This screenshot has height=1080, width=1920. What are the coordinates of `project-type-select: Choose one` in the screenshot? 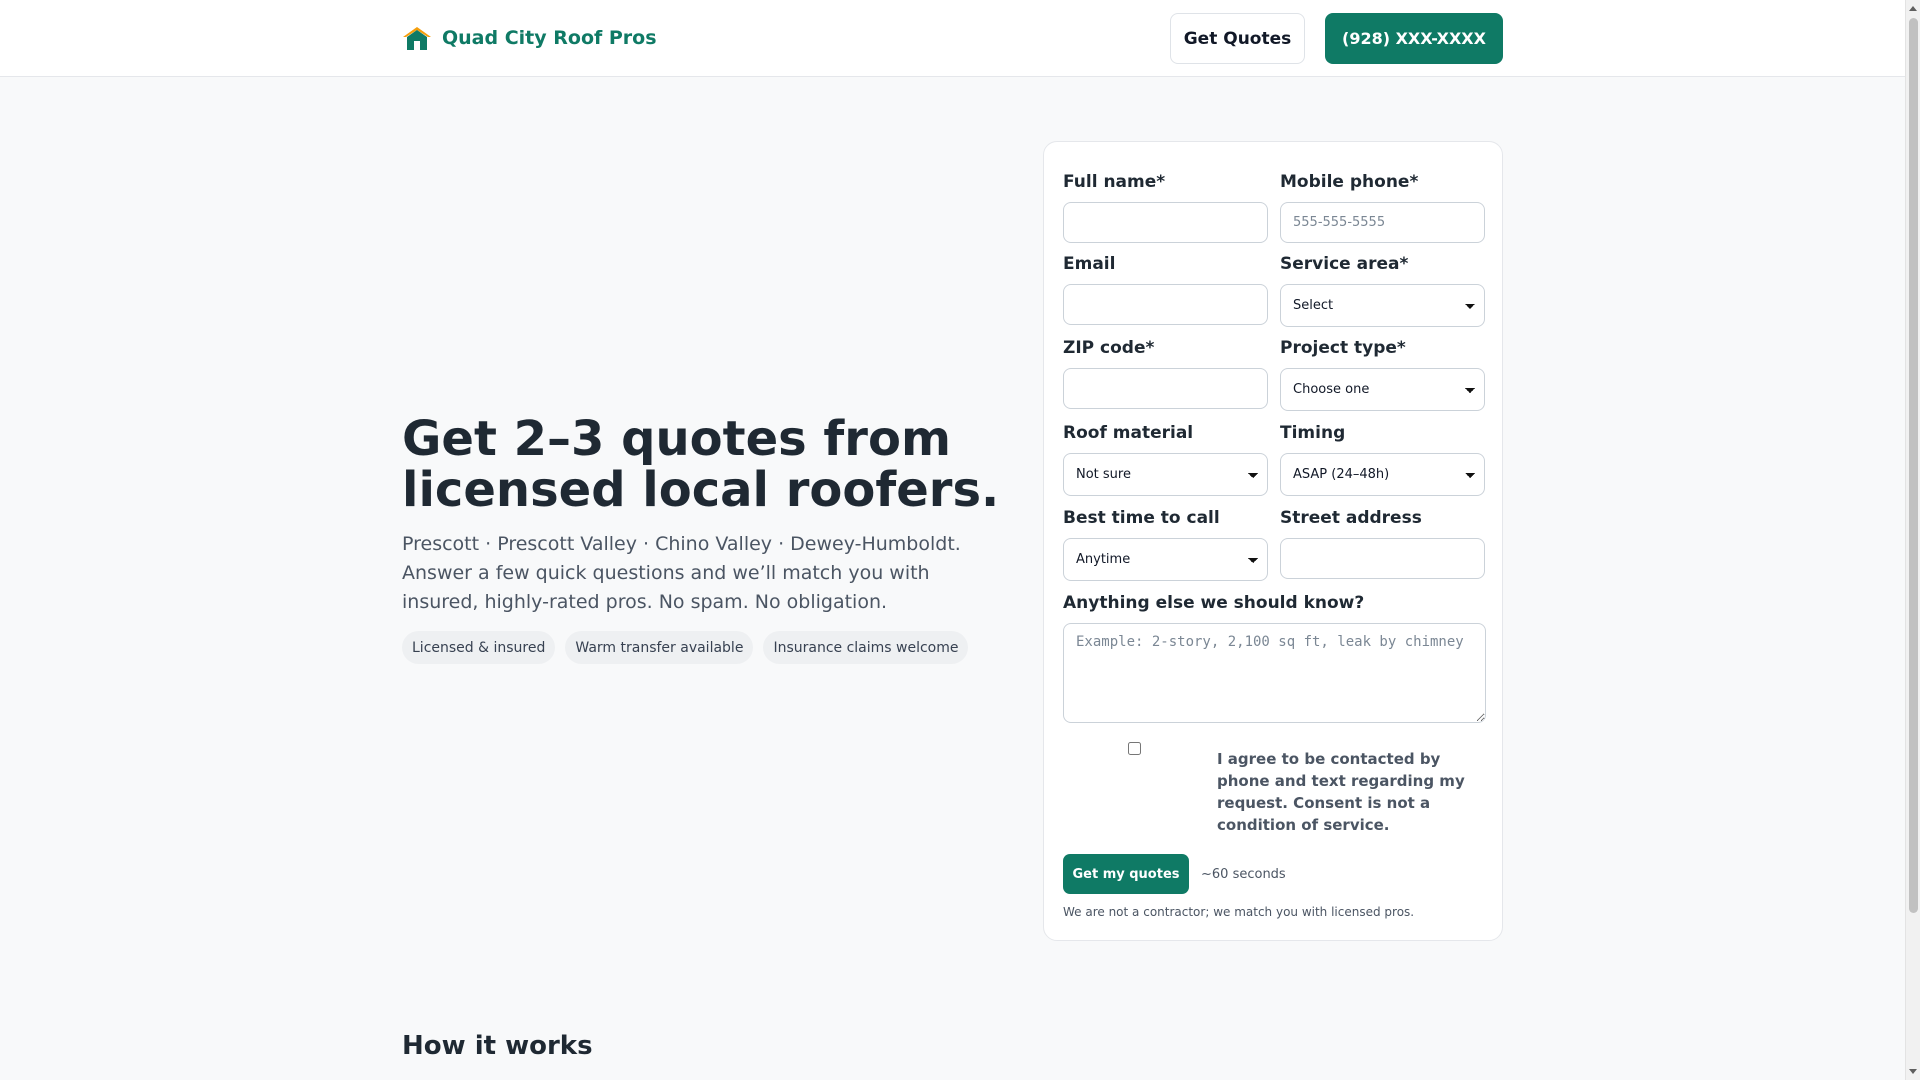 It's located at (1382, 389).